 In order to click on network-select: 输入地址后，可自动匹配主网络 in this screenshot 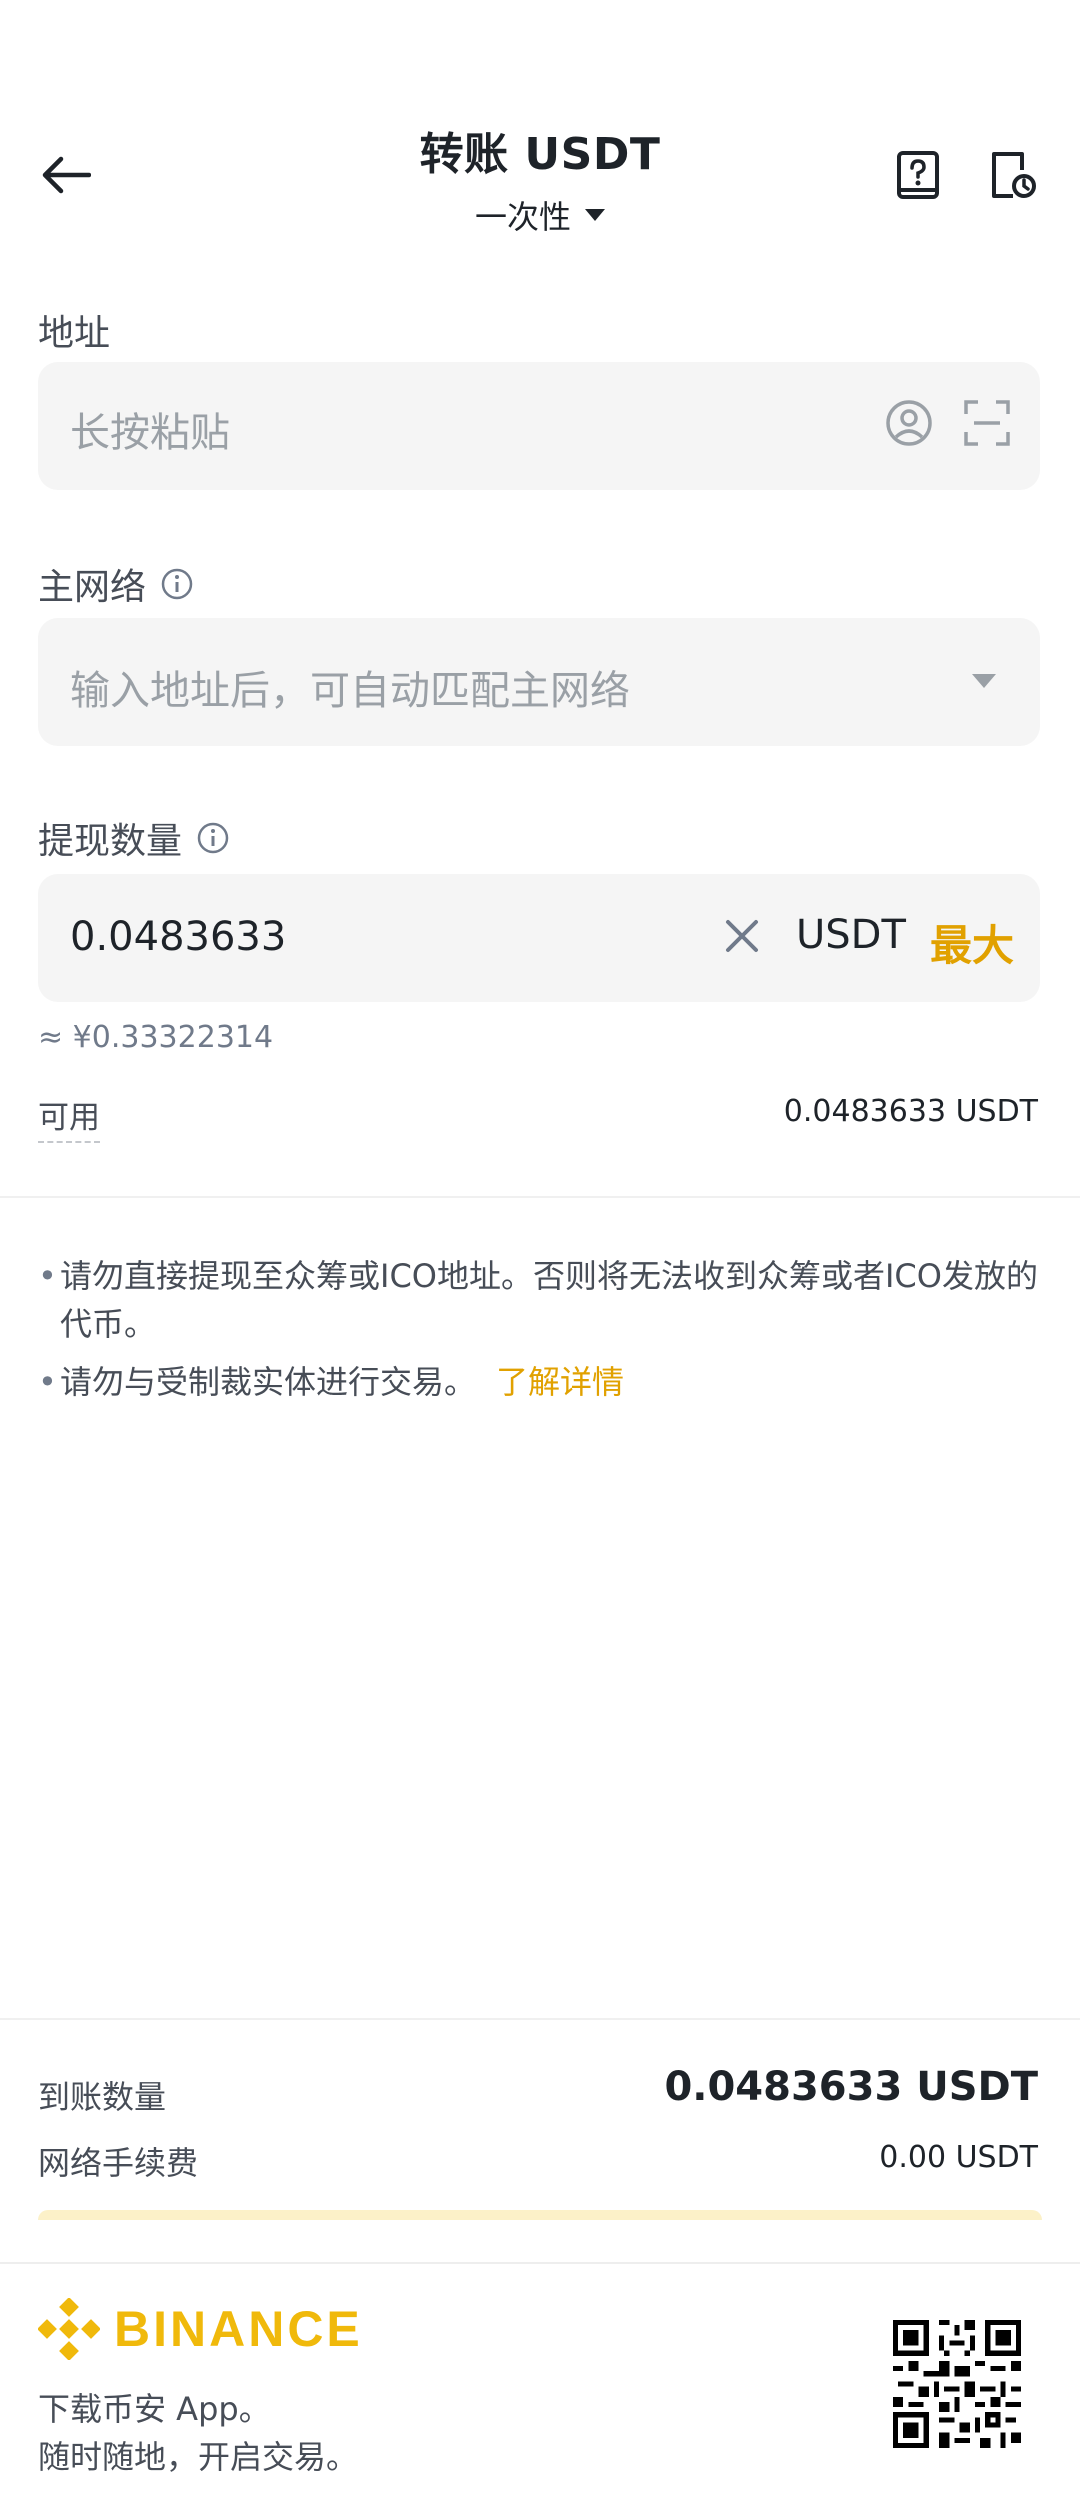, I will do `click(539, 682)`.